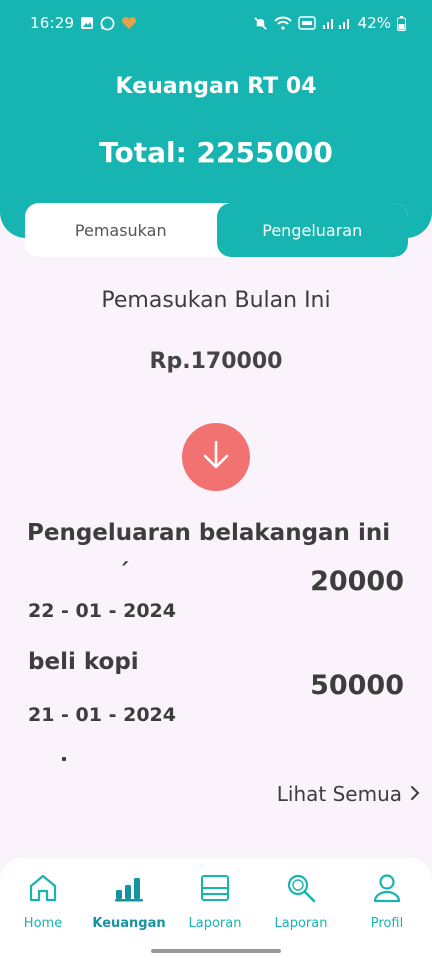 Image resolution: width=432 pixels, height=960 pixels. I want to click on volte-icon, so click(306, 23).